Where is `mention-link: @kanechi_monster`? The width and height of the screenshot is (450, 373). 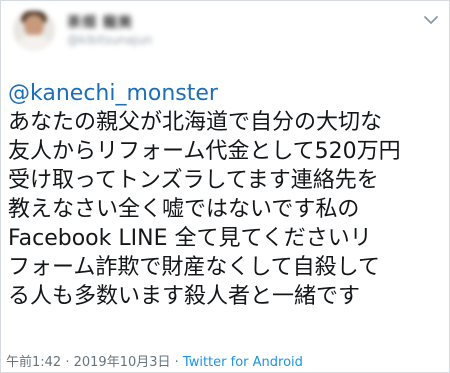 mention-link: @kanechi_monster is located at coordinates (226, 93).